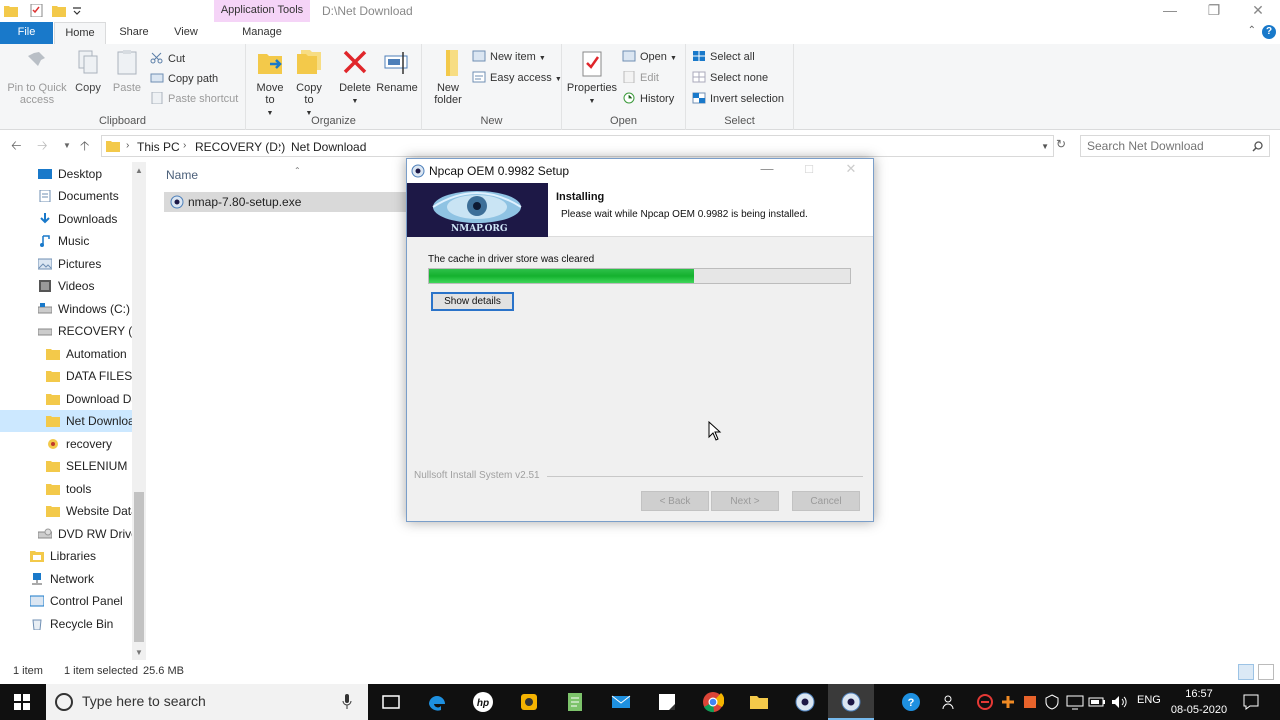 The image size is (1280, 720). I want to click on rename-button: Rename, so click(397, 71).